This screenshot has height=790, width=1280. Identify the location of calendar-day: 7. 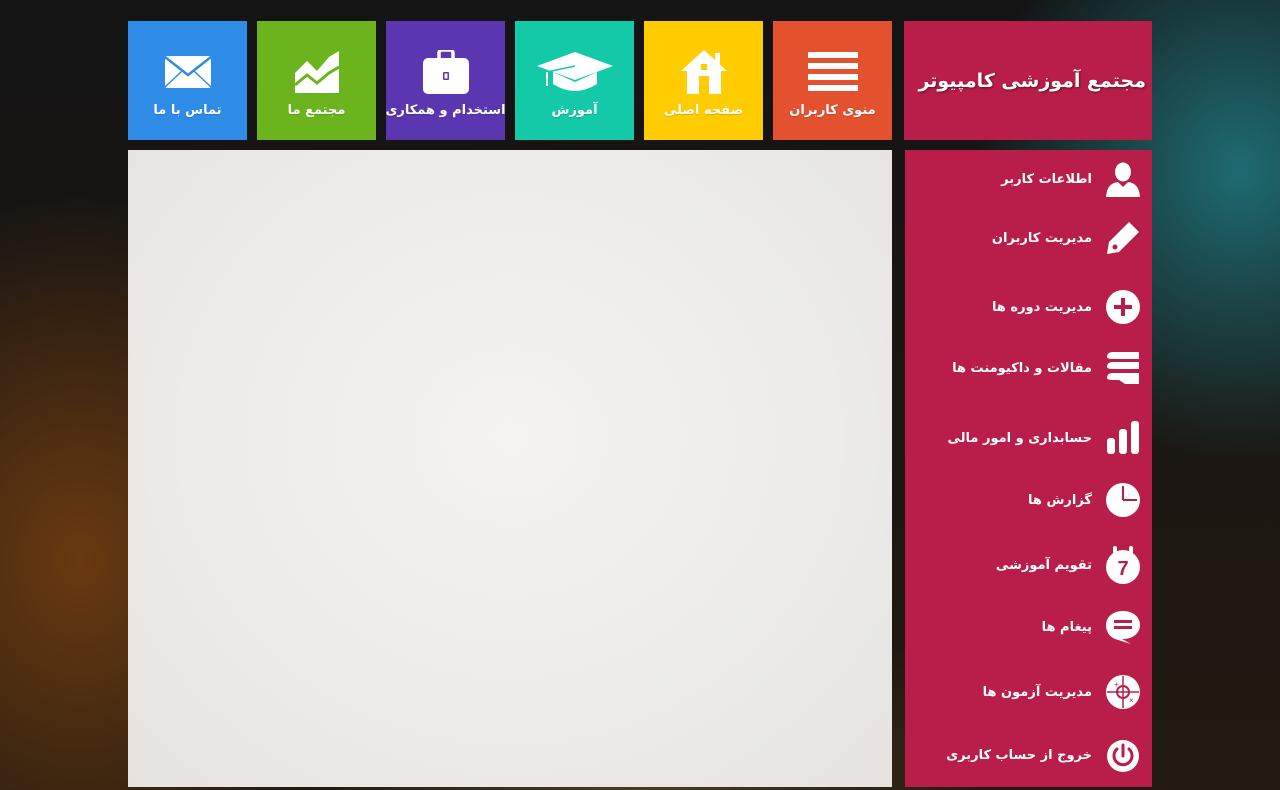
(1122, 569).